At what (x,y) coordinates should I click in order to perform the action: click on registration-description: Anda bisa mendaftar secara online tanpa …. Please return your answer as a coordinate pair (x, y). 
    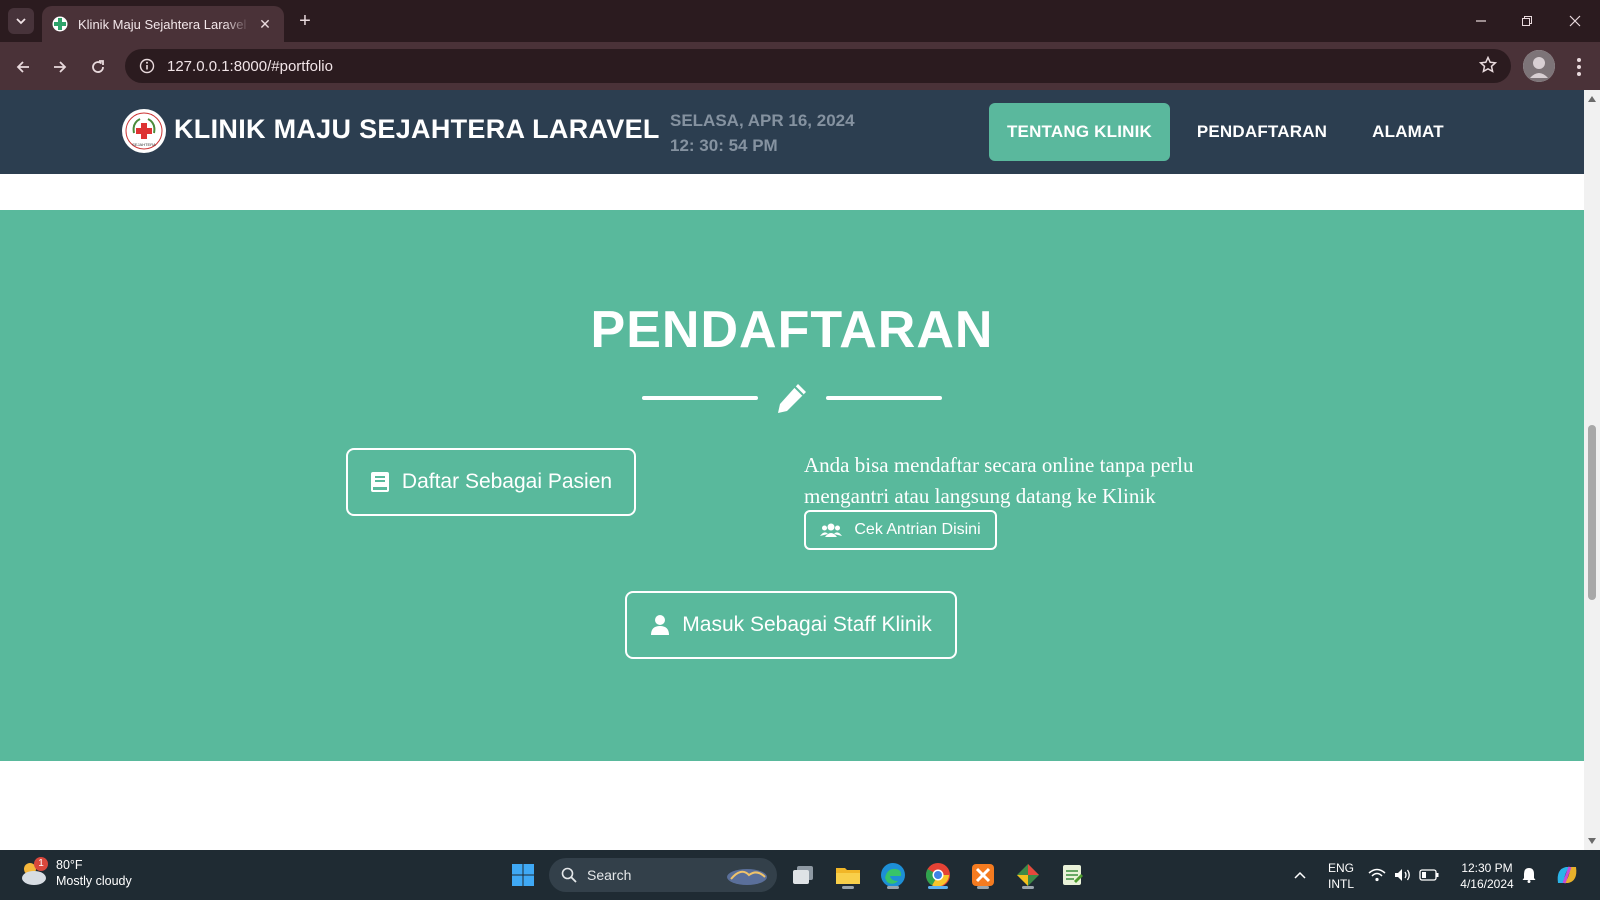
    Looking at the image, I should click on (999, 480).